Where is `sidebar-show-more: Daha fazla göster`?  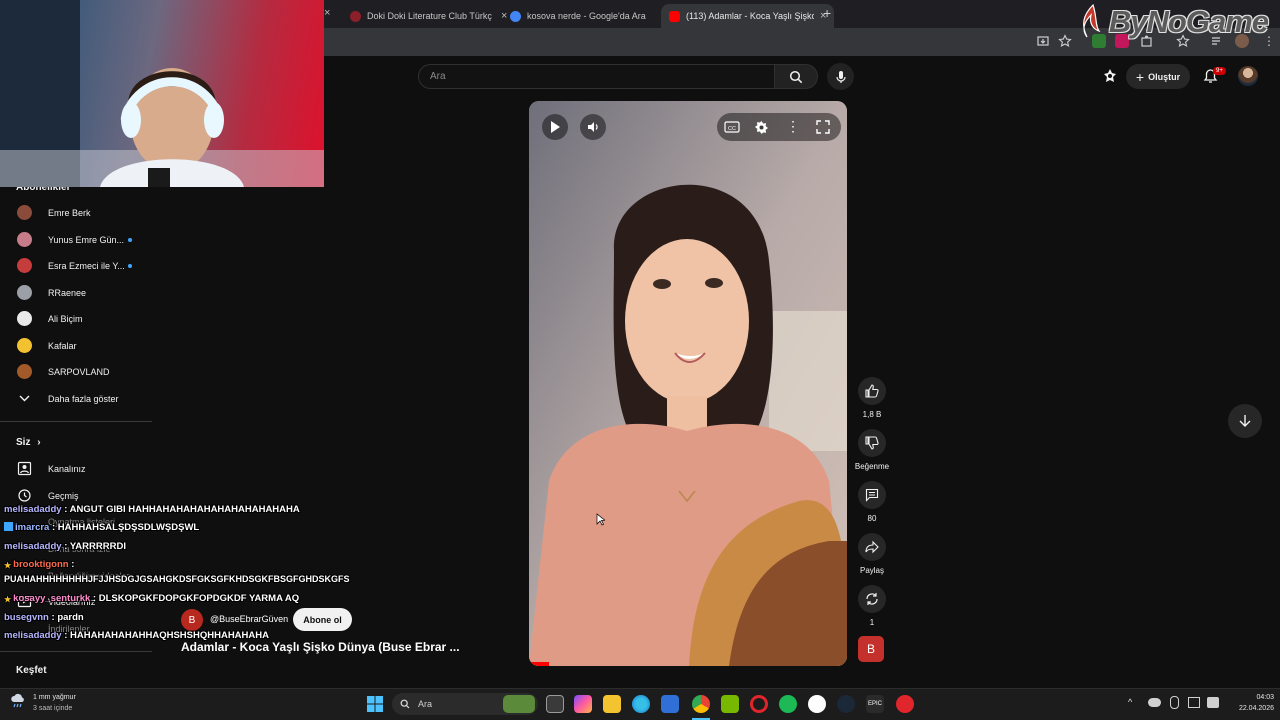 sidebar-show-more: Daha fazla göster is located at coordinates (76, 399).